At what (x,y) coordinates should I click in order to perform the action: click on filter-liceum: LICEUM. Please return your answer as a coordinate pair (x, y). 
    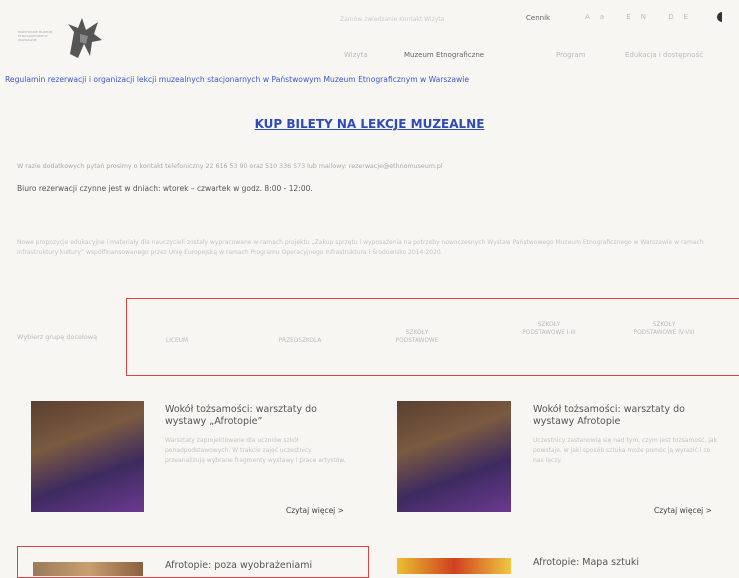
    Looking at the image, I should click on (177, 341).